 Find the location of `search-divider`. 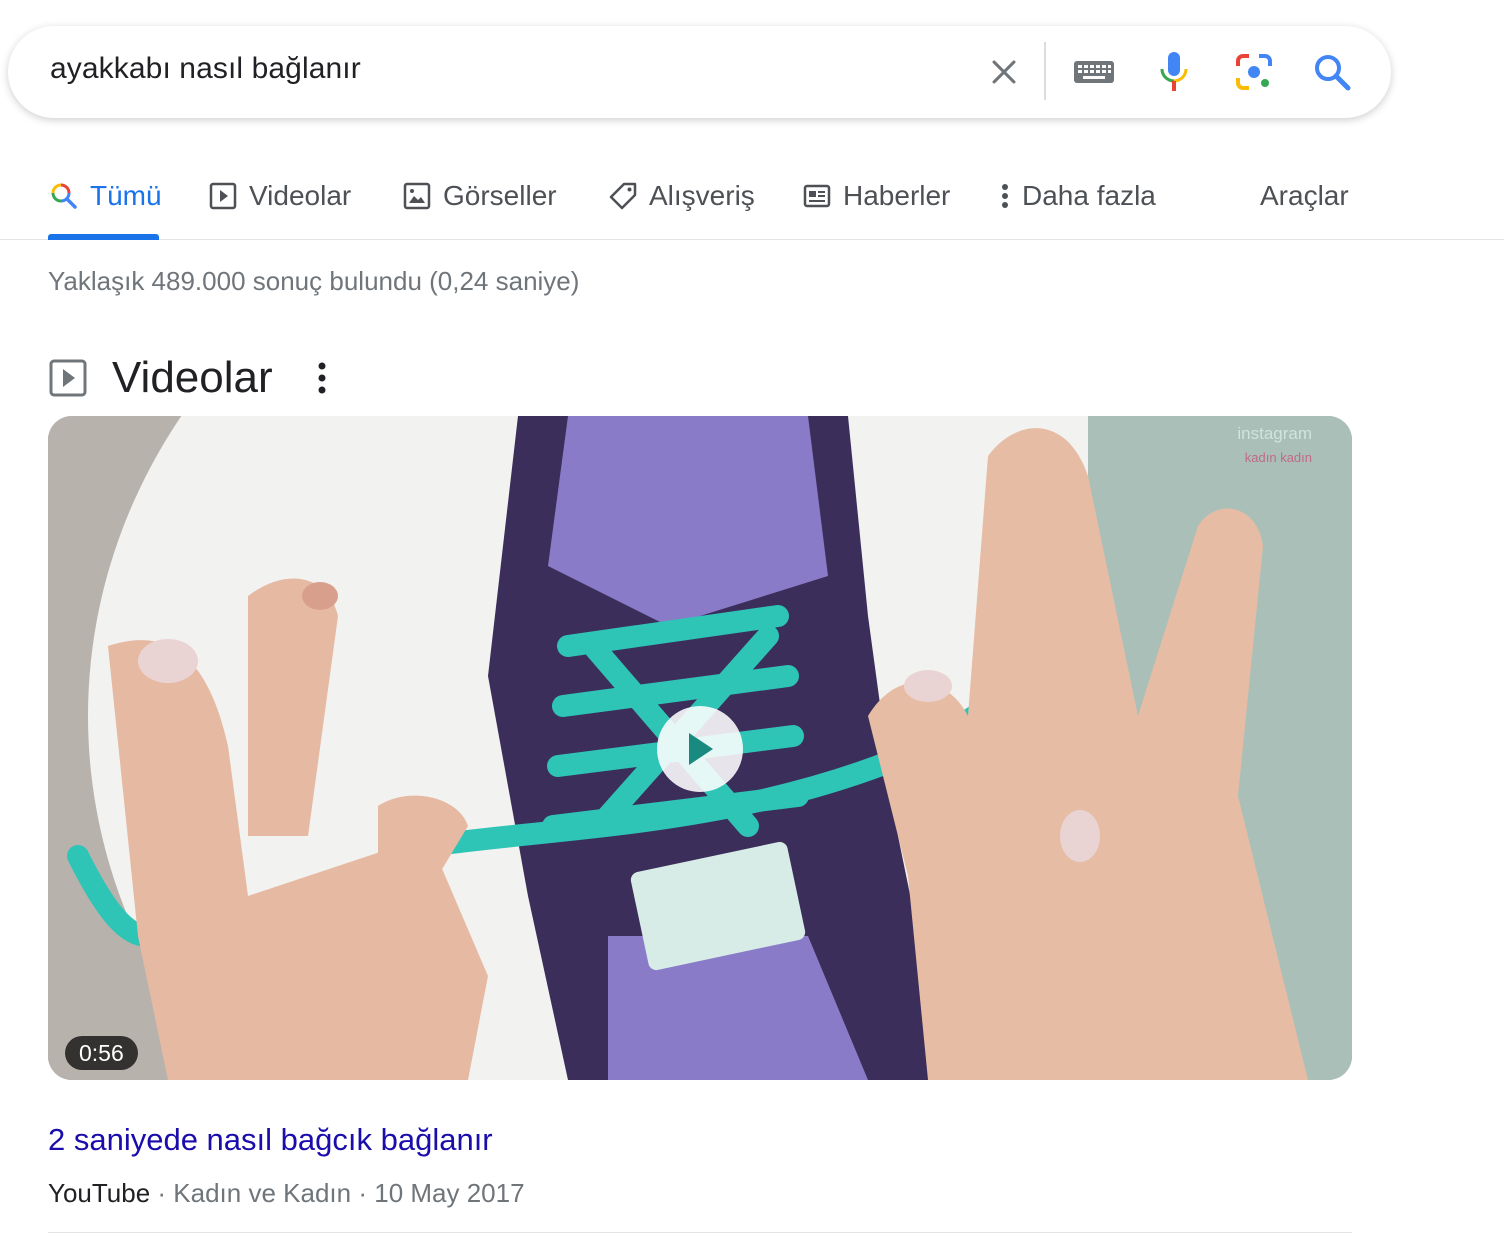

search-divider is located at coordinates (1045, 71).